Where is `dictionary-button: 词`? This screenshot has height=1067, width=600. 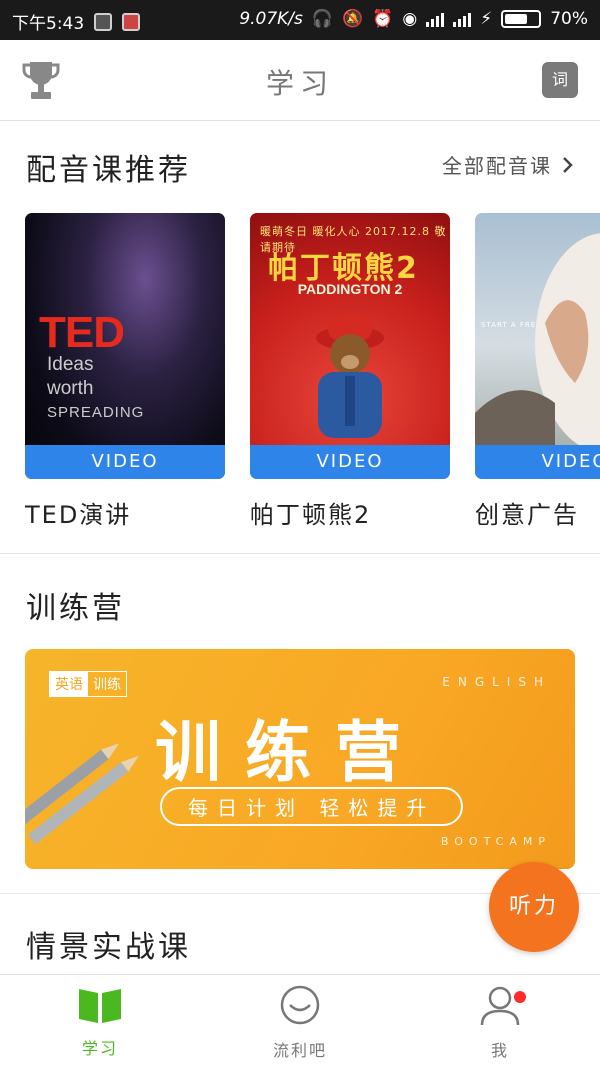
dictionary-button: 词 is located at coordinates (560, 80).